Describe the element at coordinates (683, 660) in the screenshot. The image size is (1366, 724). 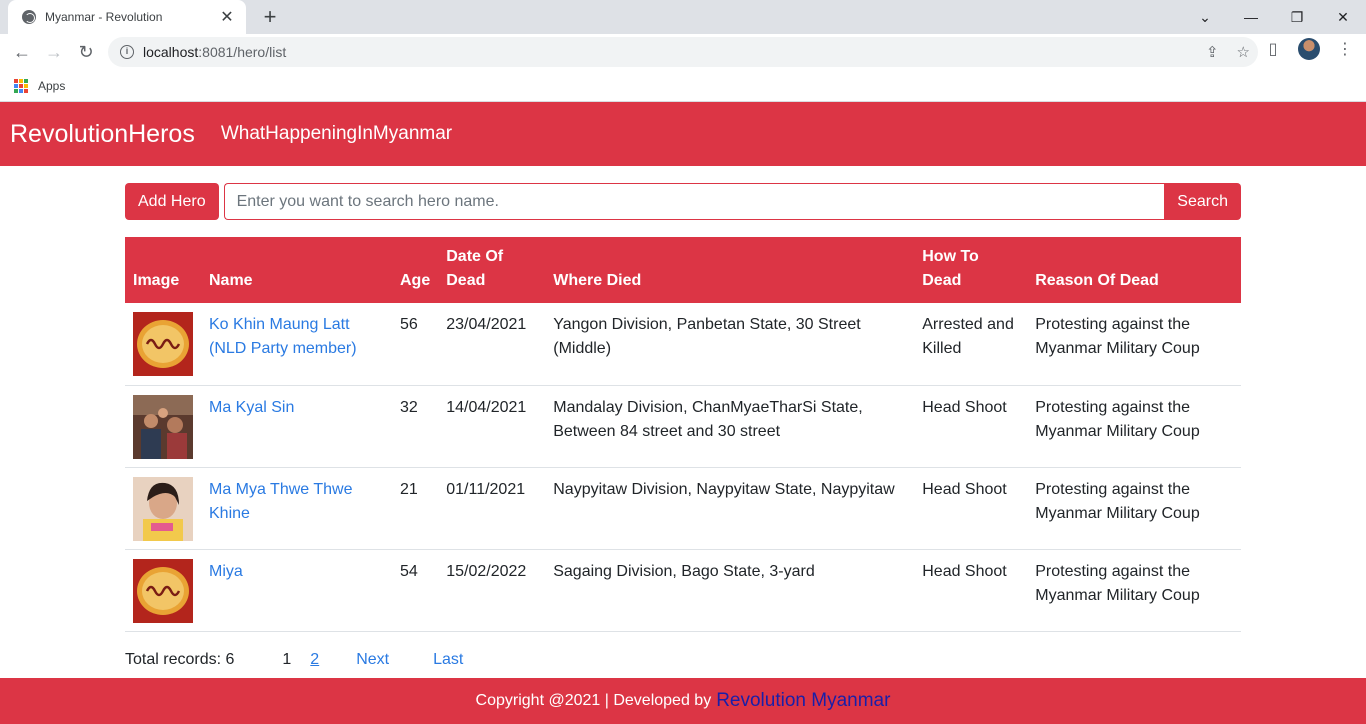
I see `pagination: Total records: 6 1 2 Next Last` at that location.